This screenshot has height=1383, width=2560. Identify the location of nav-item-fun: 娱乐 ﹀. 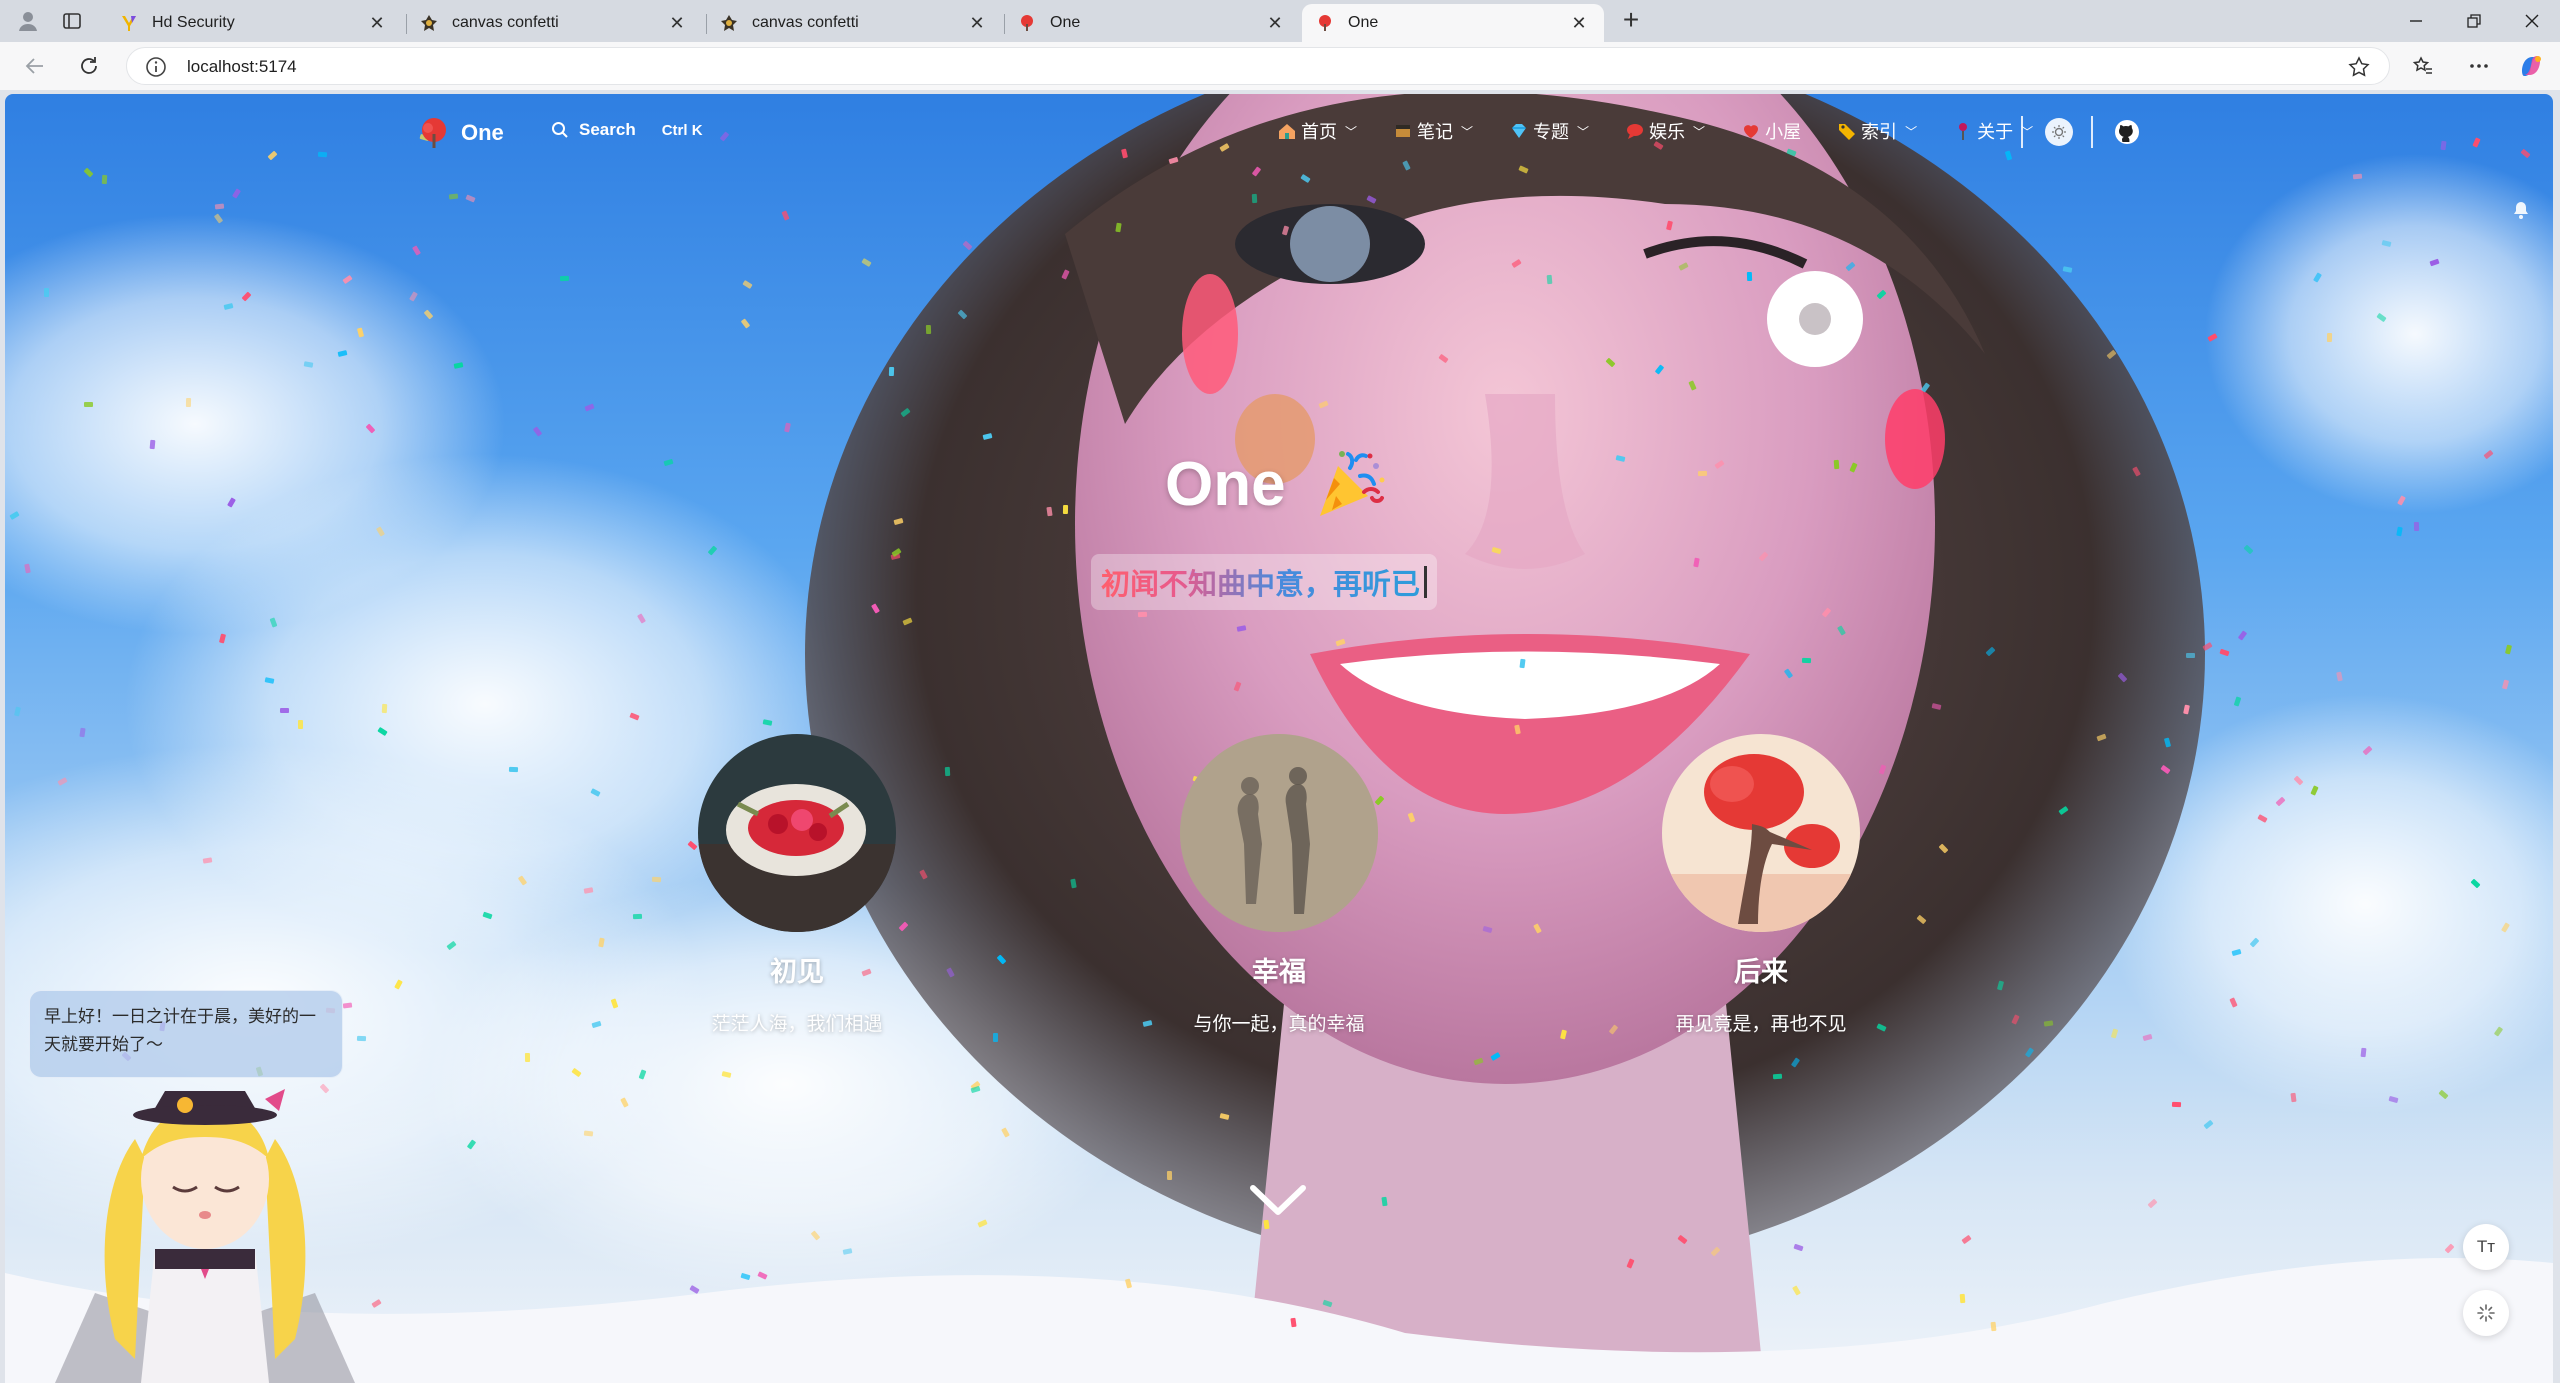
(1665, 131).